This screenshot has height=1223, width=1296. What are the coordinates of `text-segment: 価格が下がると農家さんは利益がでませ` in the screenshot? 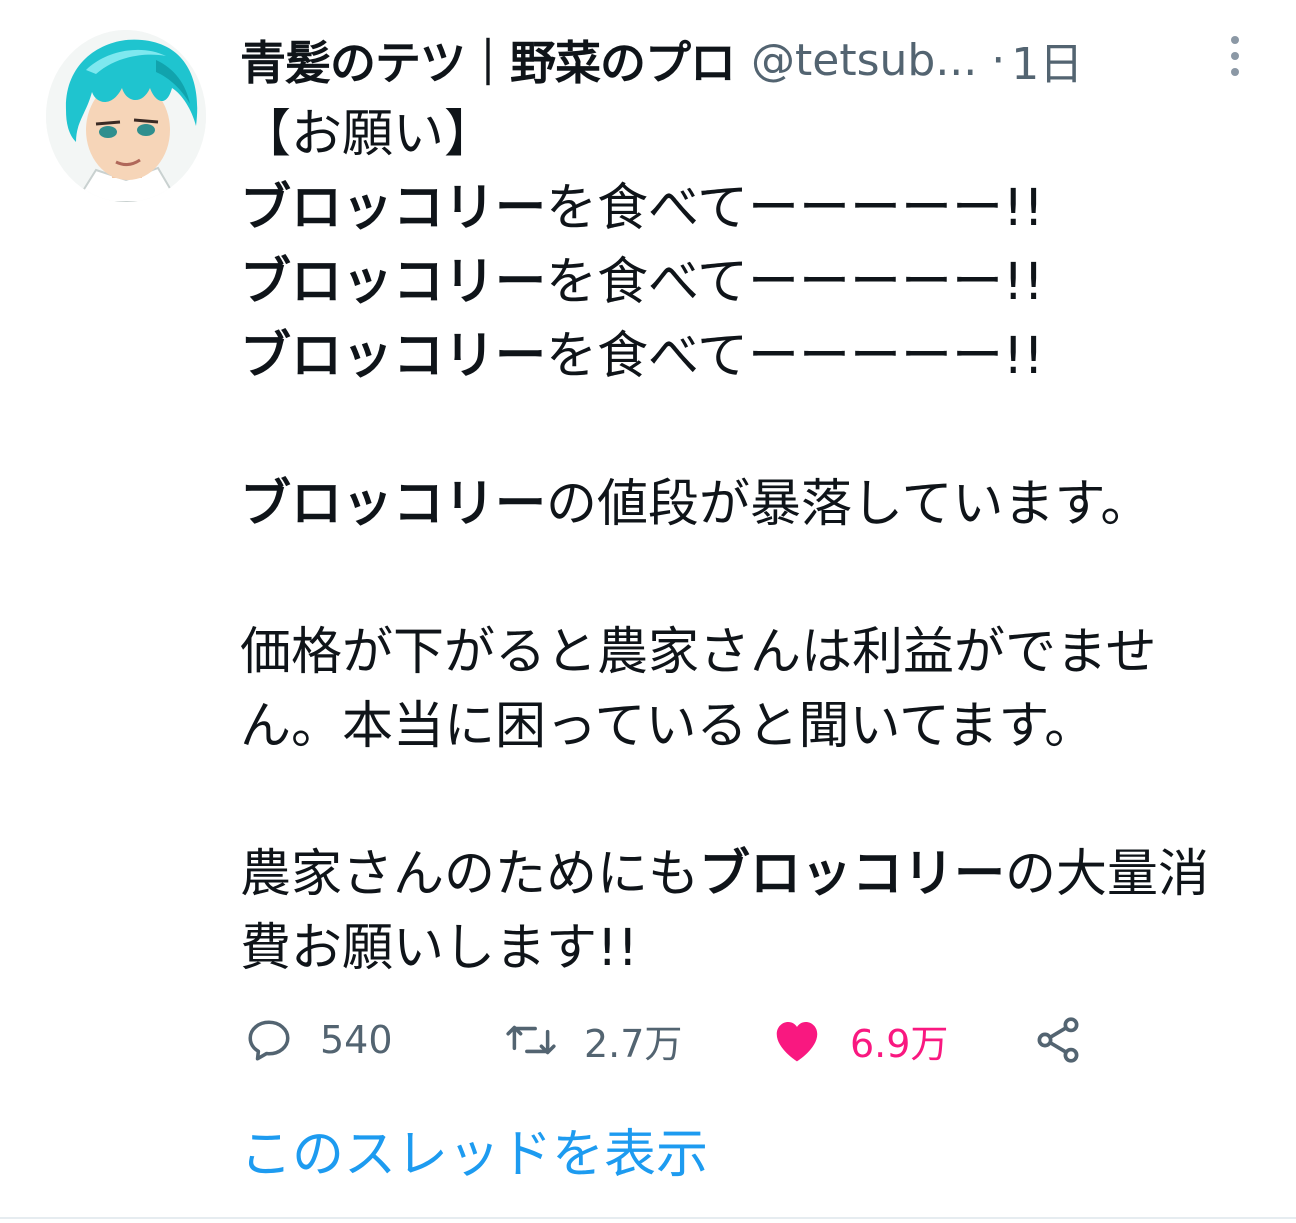 It's located at (698, 652).